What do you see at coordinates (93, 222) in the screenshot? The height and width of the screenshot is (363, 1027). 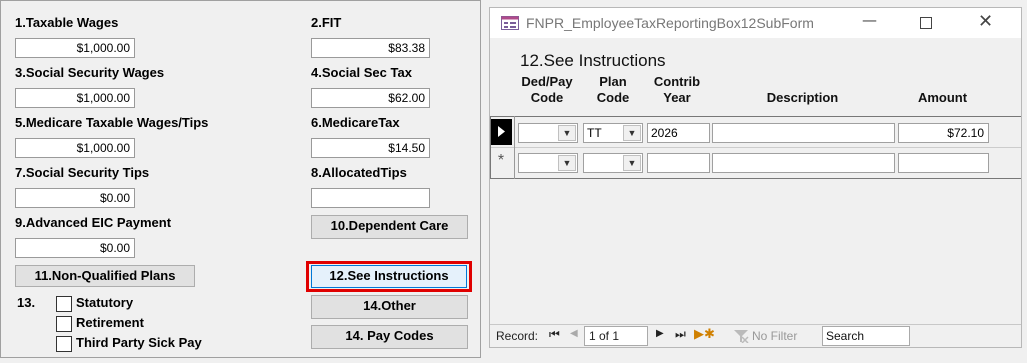 I see `eic-label: 9.Advanced EIC Payment` at bounding box center [93, 222].